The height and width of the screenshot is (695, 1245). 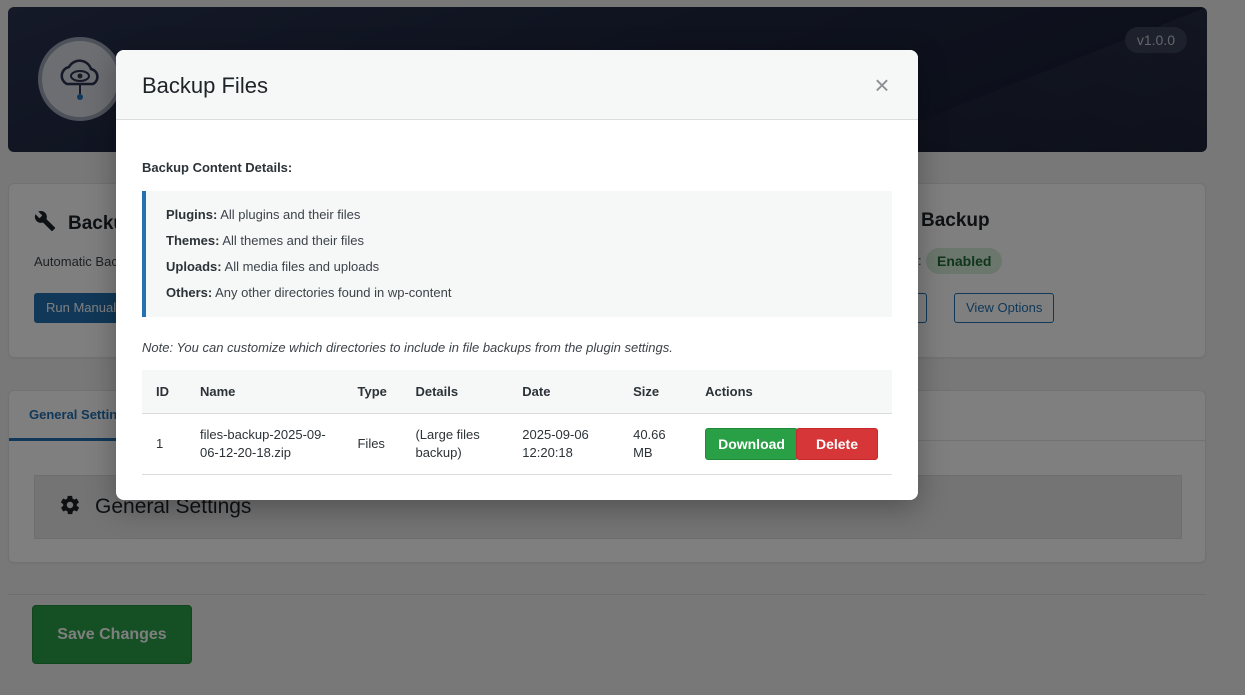 I want to click on details-item-plugins: Plugins: All plugins and their files, so click(x=519, y=220).